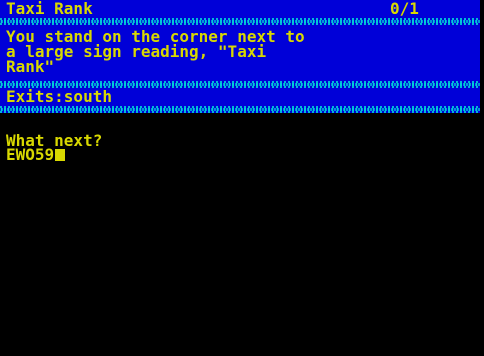 Image resolution: width=484 pixels, height=356 pixels. What do you see at coordinates (30, 66) in the screenshot?
I see `description-line: Rank"` at bounding box center [30, 66].